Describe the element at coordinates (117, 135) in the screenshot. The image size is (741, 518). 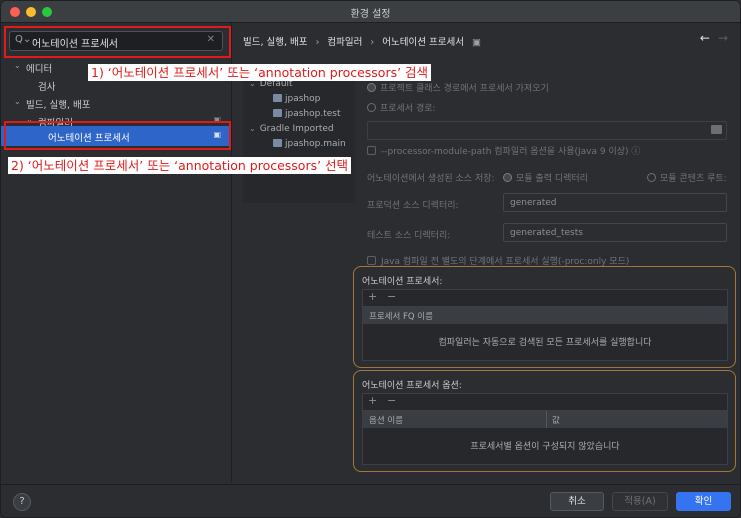
I see `annotation-highlight-selection` at that location.